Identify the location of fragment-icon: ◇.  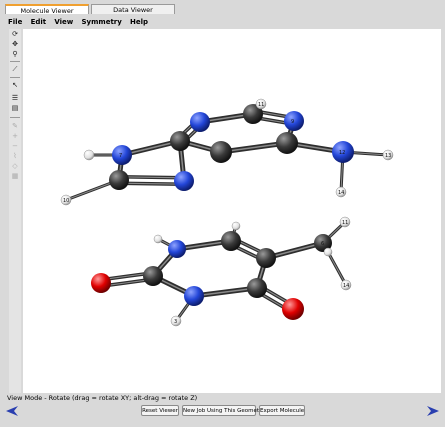
(15, 166).